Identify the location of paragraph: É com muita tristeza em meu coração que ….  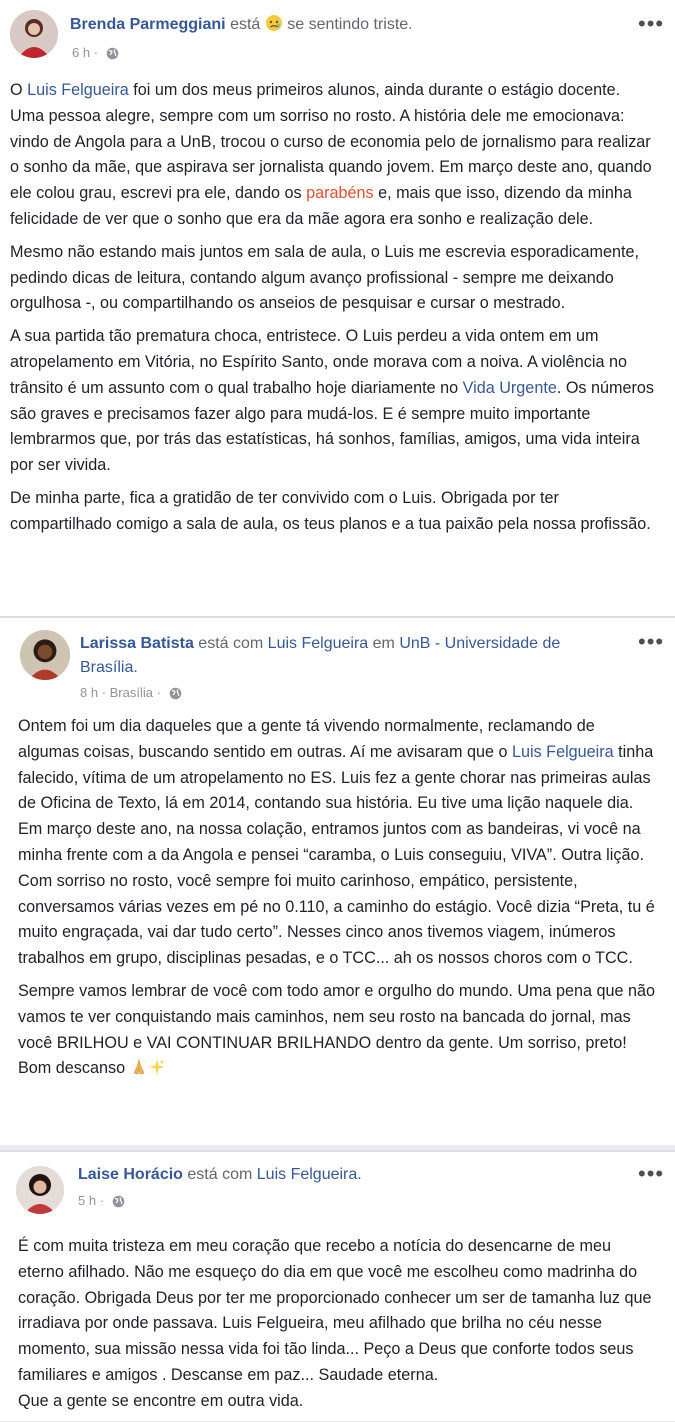
(335, 1310).